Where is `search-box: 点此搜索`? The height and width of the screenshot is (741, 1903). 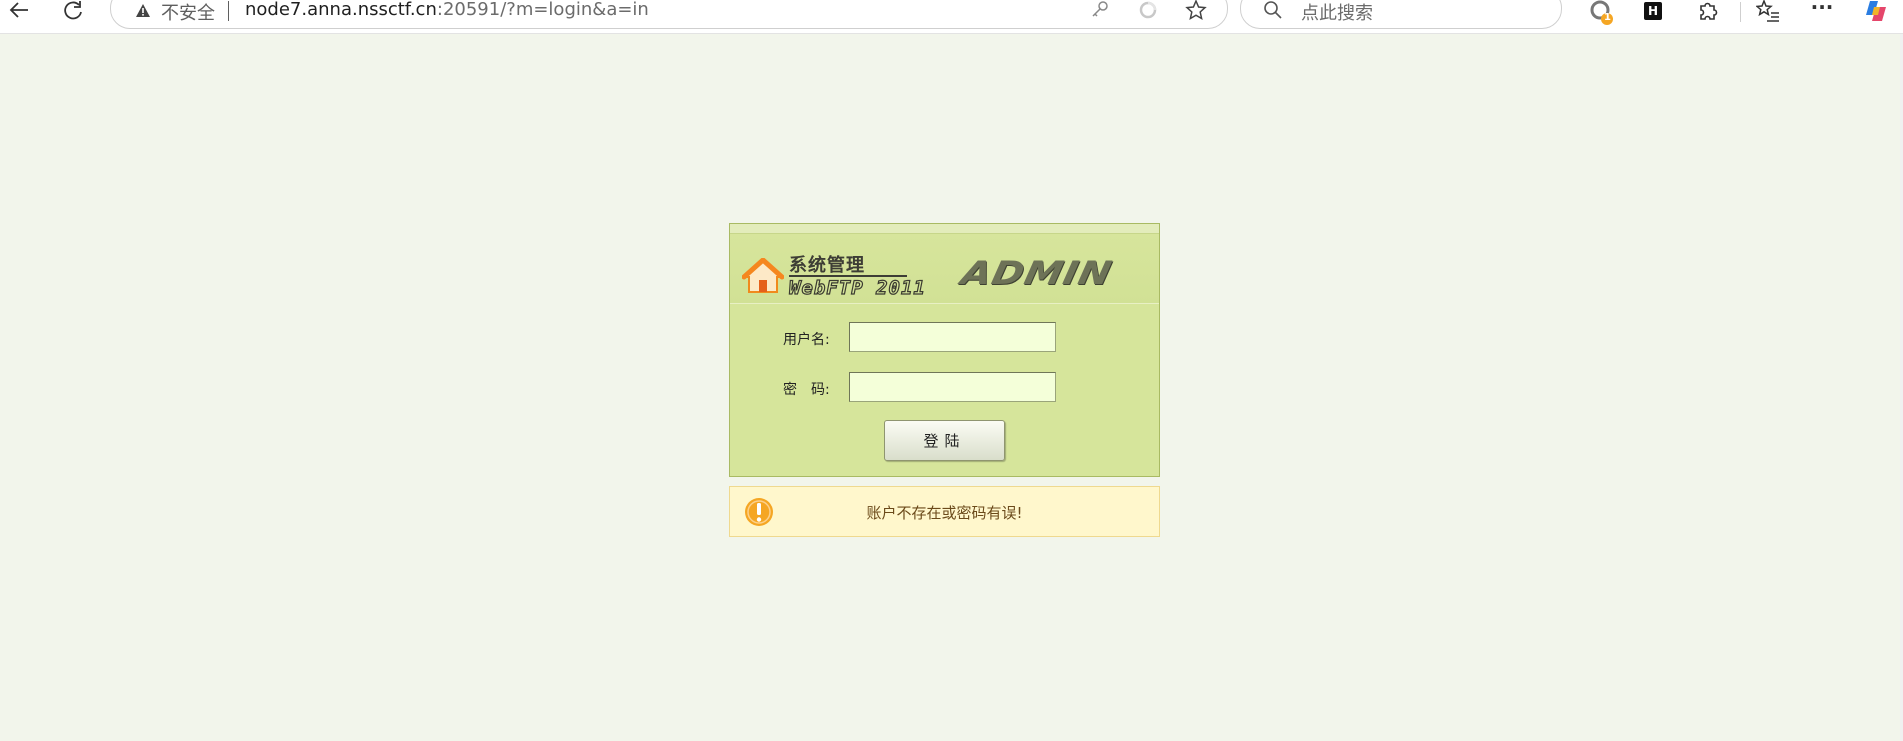
search-box: 点此搜索 is located at coordinates (1401, 14).